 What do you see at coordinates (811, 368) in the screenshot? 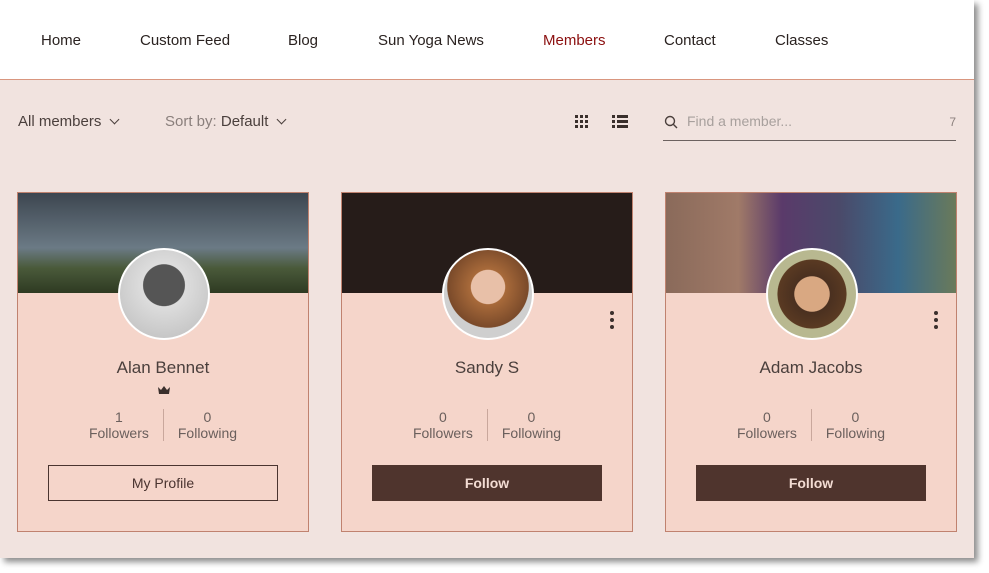
I see `member-name: Adam Jacobs` at bounding box center [811, 368].